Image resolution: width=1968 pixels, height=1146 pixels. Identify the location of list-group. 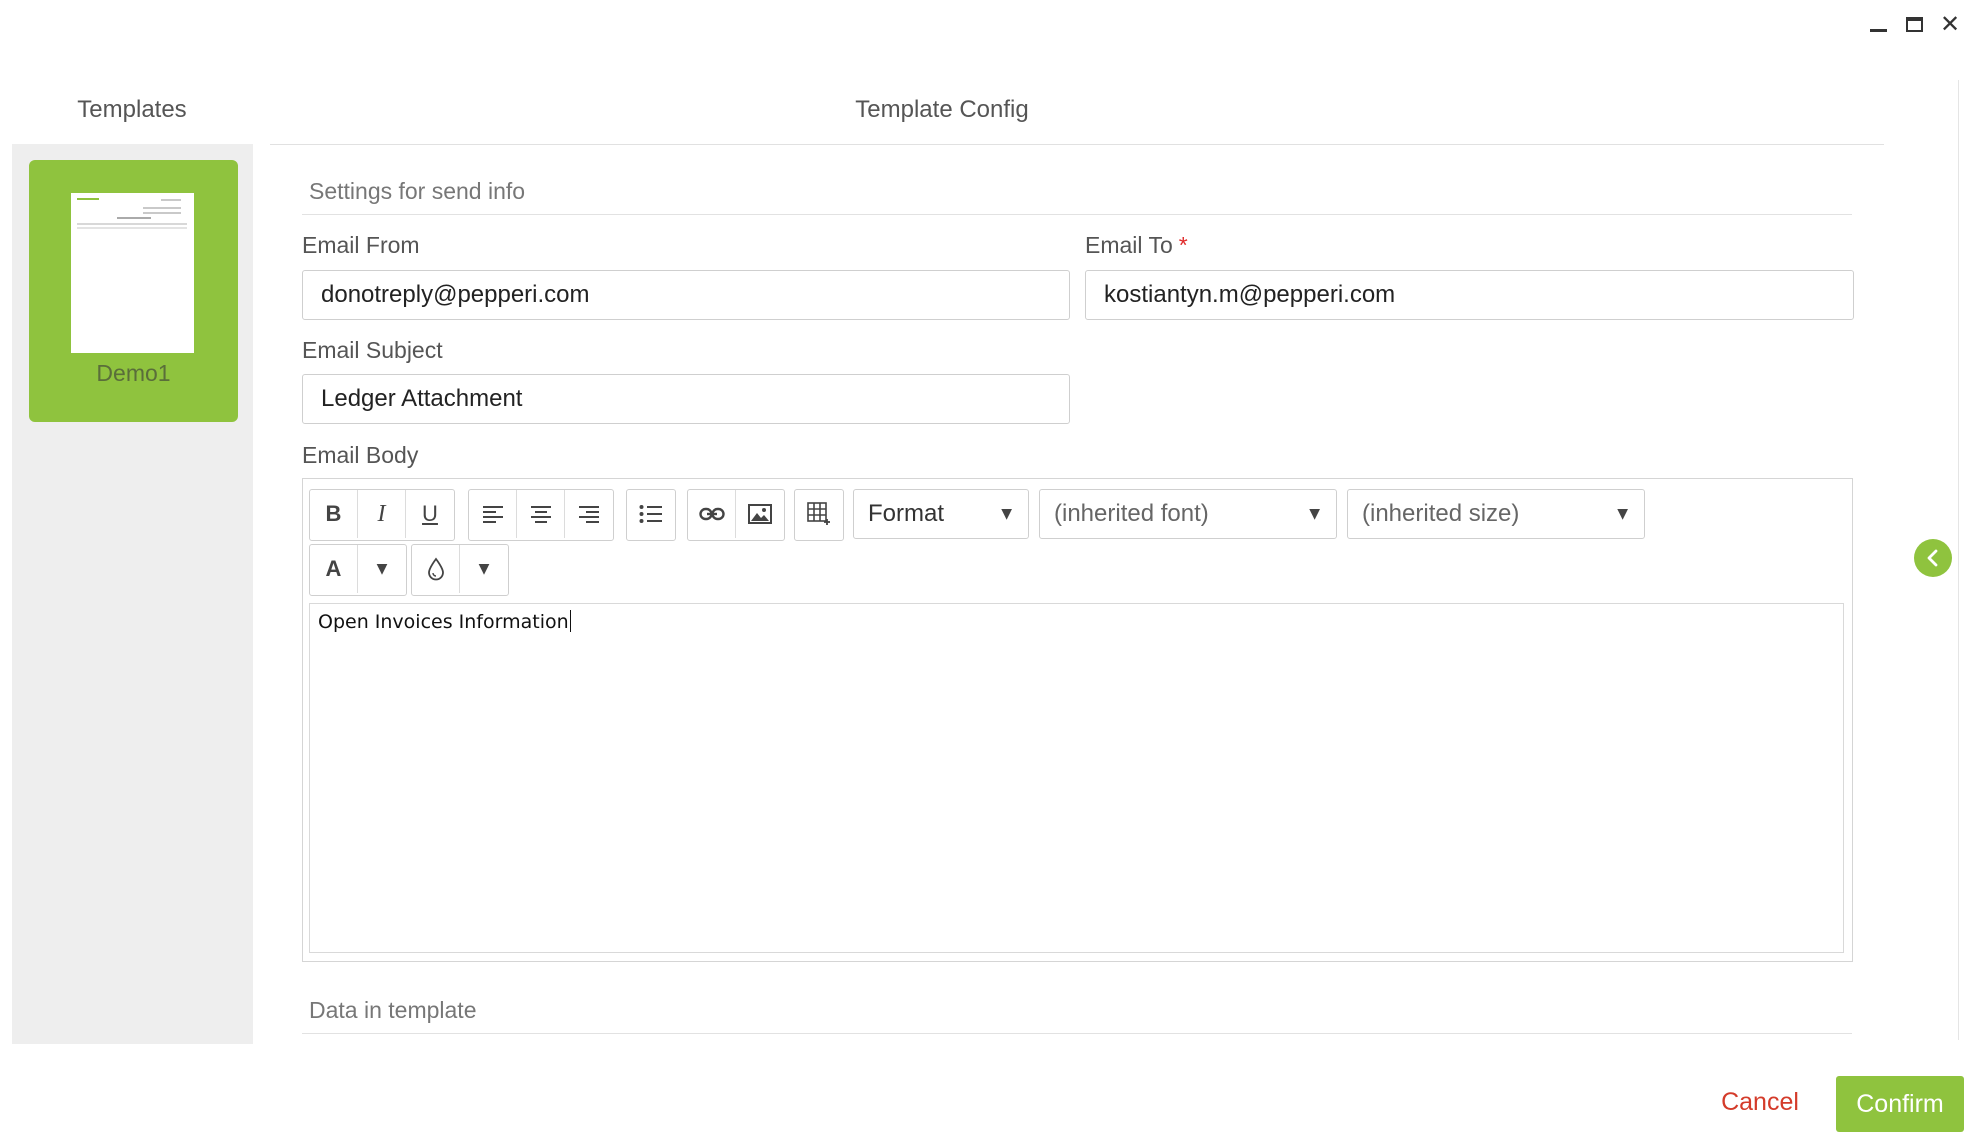
(651, 515).